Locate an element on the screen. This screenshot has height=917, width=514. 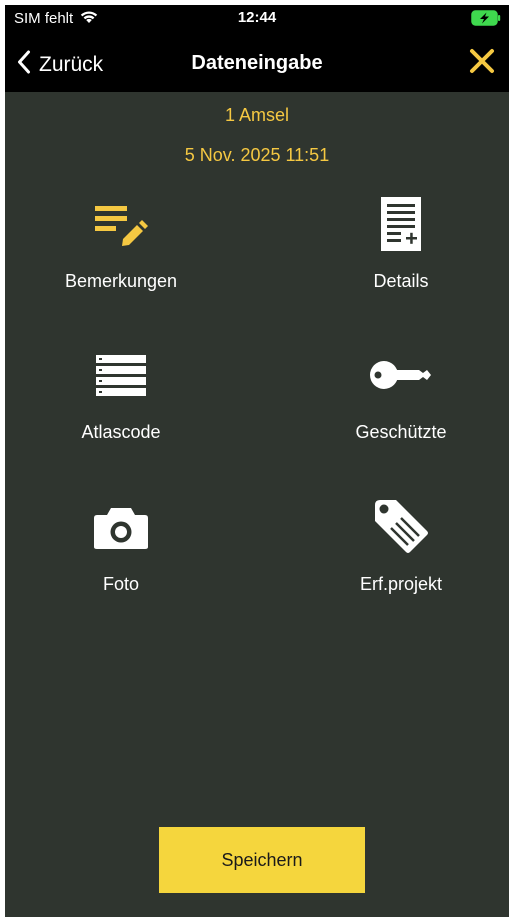
datetime-label: 5 Nov. 2025 11:51 is located at coordinates (257, 155).